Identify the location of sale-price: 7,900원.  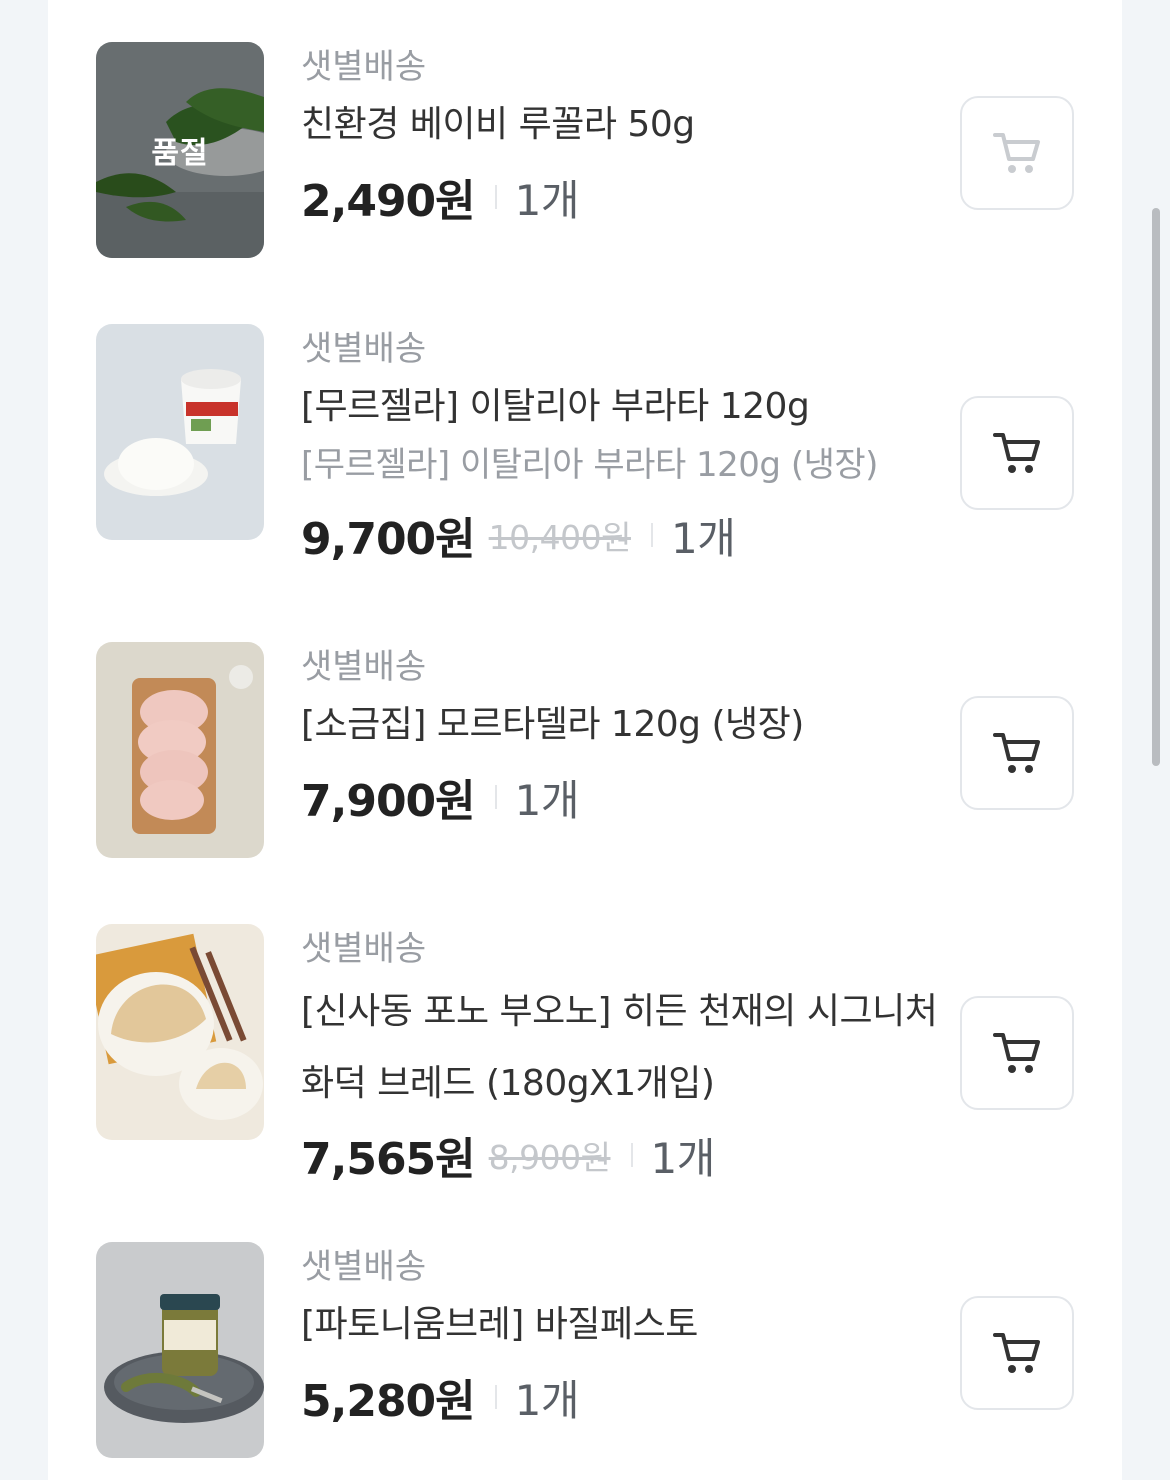
(388, 801).